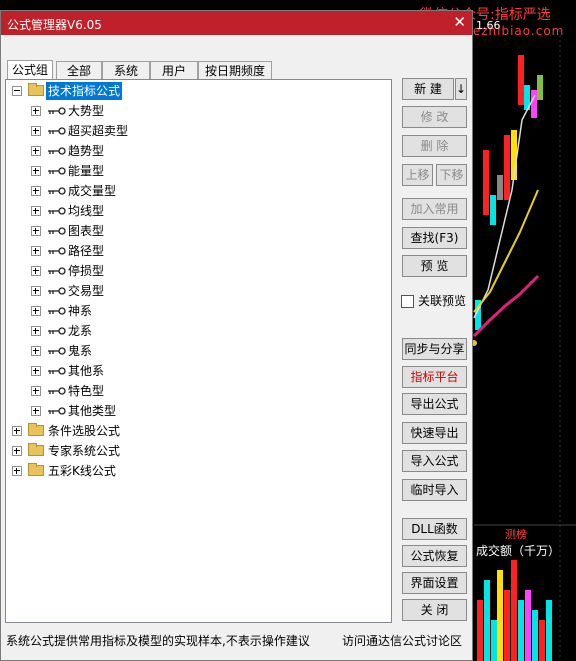  I want to click on tab-all: 全部, so click(79, 70).